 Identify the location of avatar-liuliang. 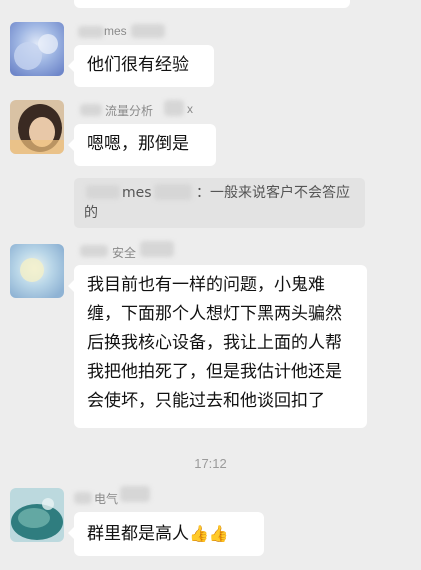
(37, 127).